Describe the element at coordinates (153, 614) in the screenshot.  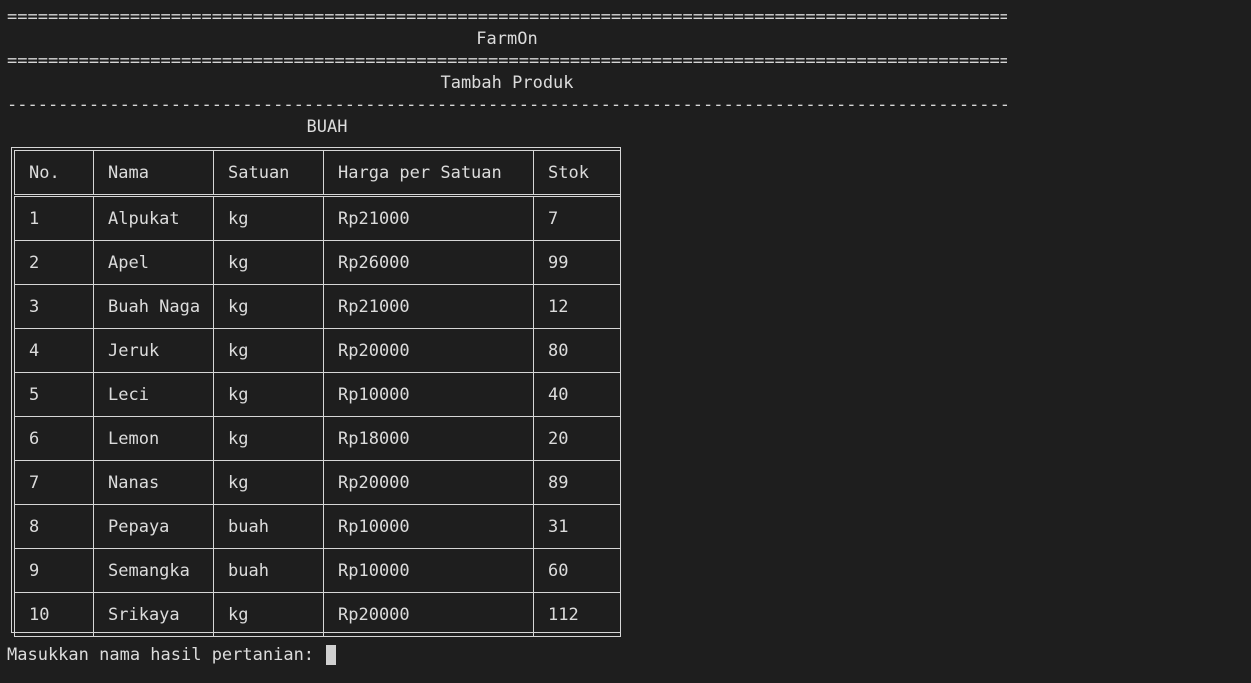
I see `cell-nama: Srikaya` at that location.